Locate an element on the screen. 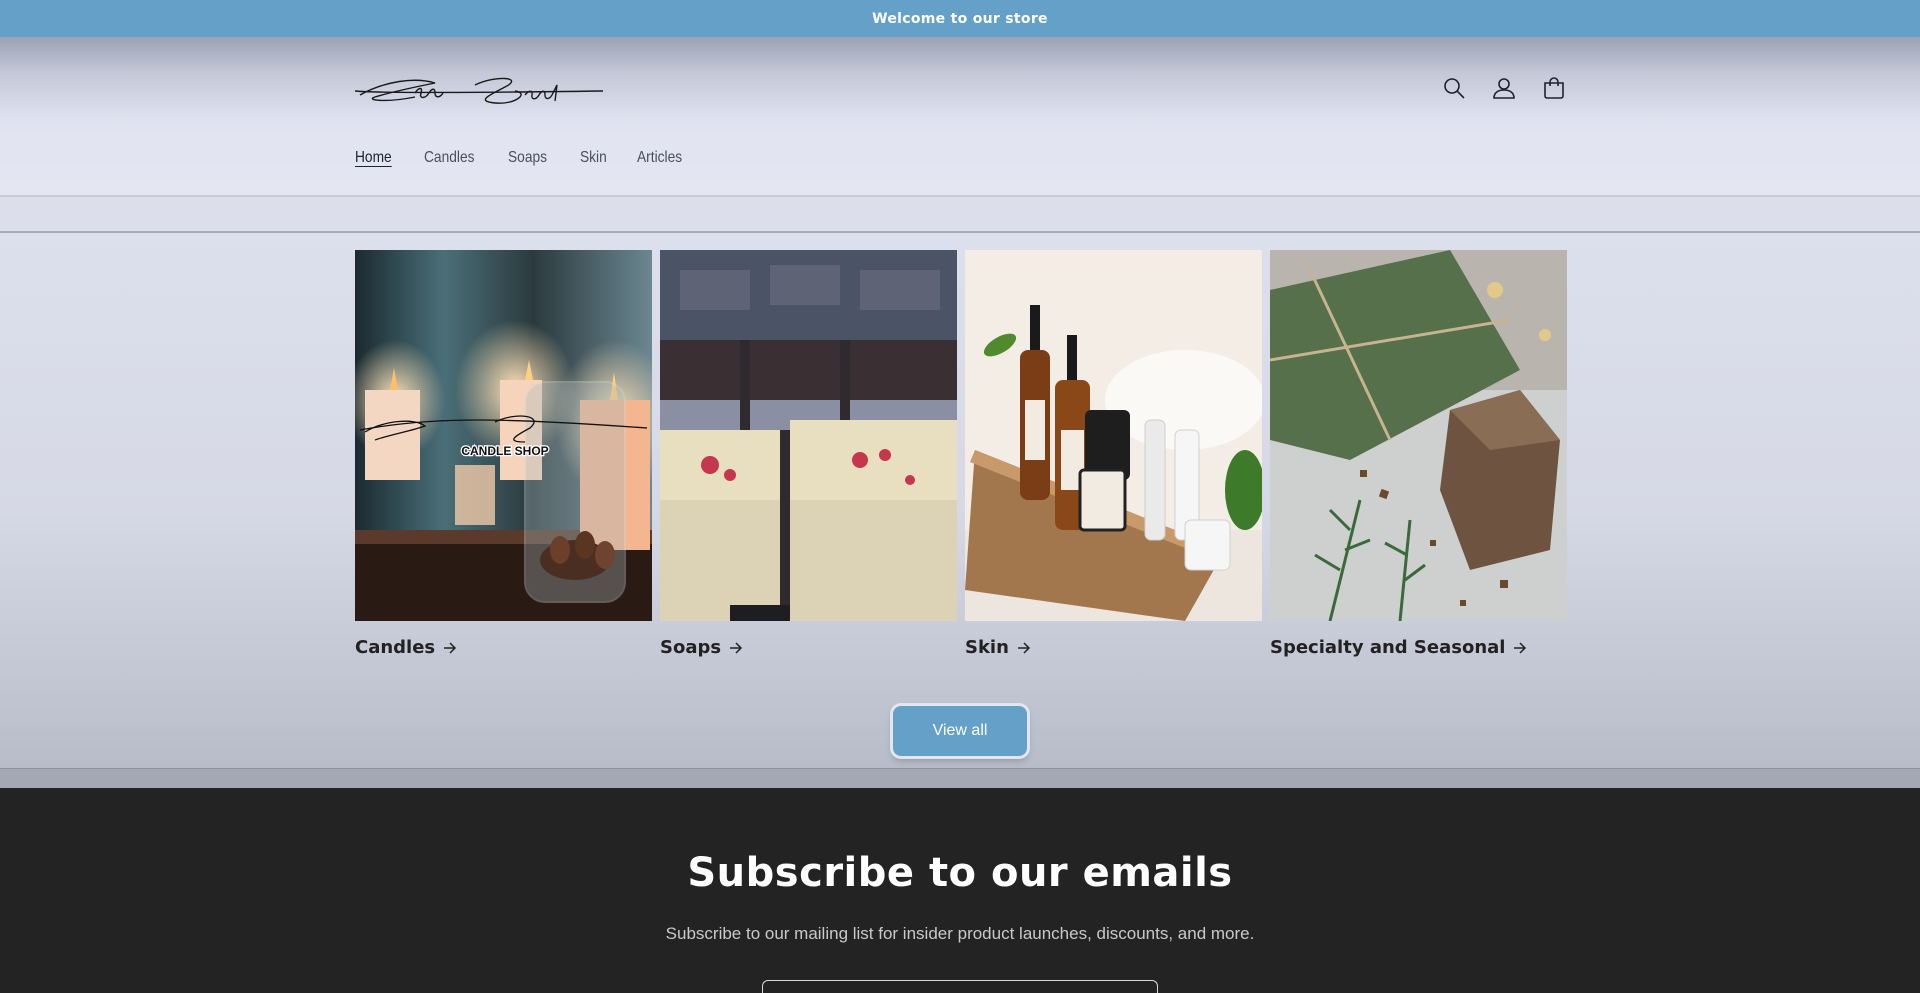  announcement-bar: Welcome to our store is located at coordinates (960, 18).